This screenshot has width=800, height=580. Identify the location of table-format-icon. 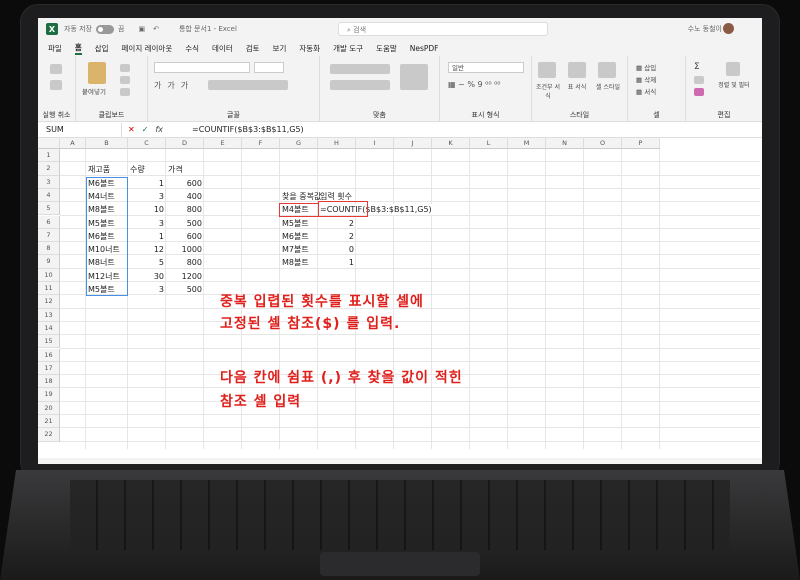
(577, 70).